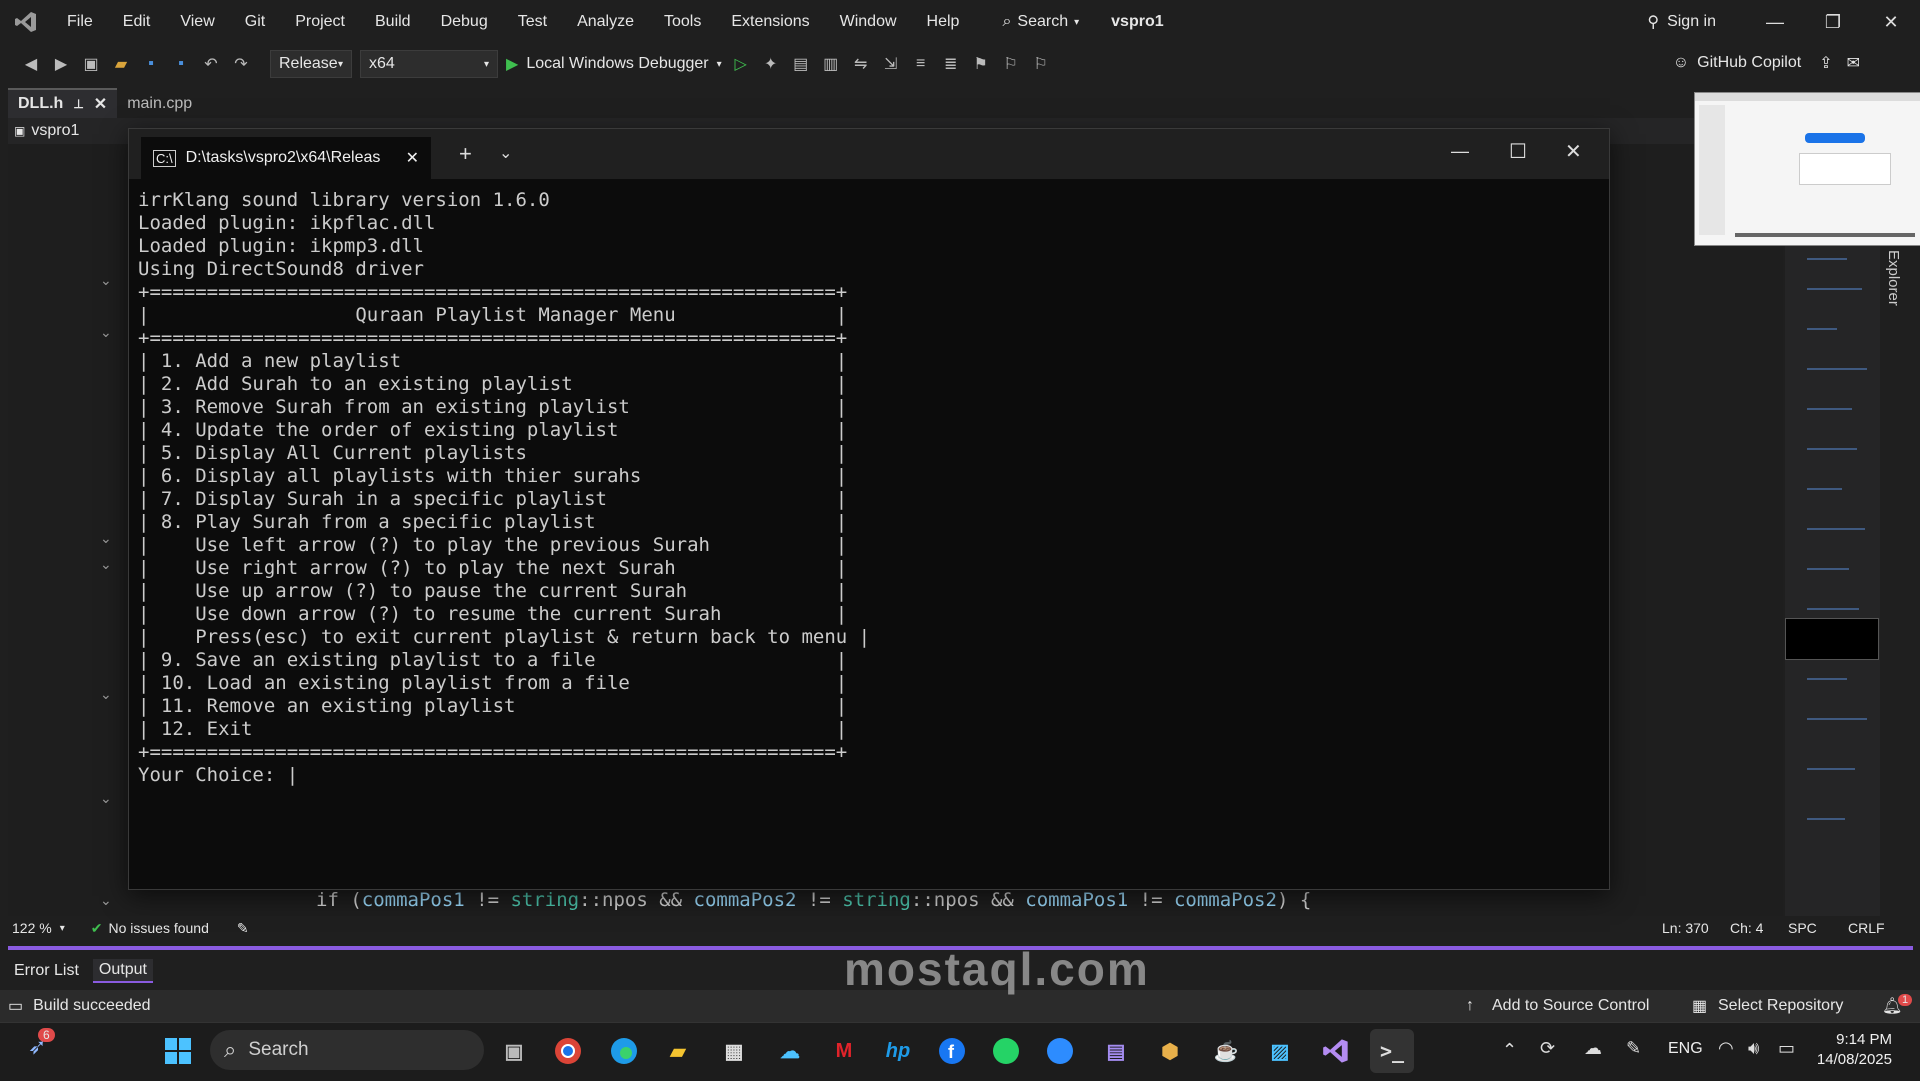  What do you see at coordinates (1726, 1048) in the screenshot?
I see `wifi-icon: ◠` at bounding box center [1726, 1048].